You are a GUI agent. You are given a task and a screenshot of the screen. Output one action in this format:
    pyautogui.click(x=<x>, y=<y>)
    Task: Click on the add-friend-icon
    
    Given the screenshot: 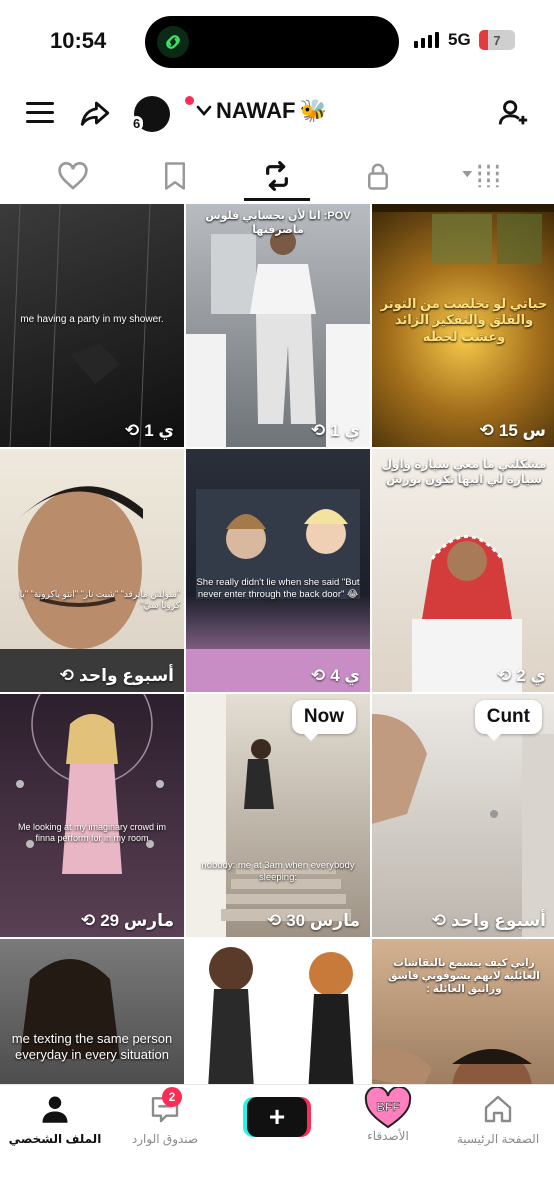 What is the action you would take?
    pyautogui.click(x=513, y=115)
    